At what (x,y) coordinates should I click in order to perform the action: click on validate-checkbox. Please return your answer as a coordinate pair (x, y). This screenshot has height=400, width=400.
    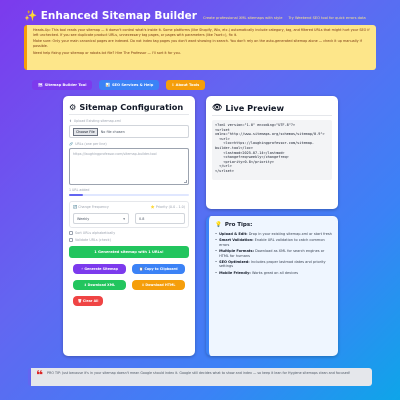
    Looking at the image, I should click on (71, 240).